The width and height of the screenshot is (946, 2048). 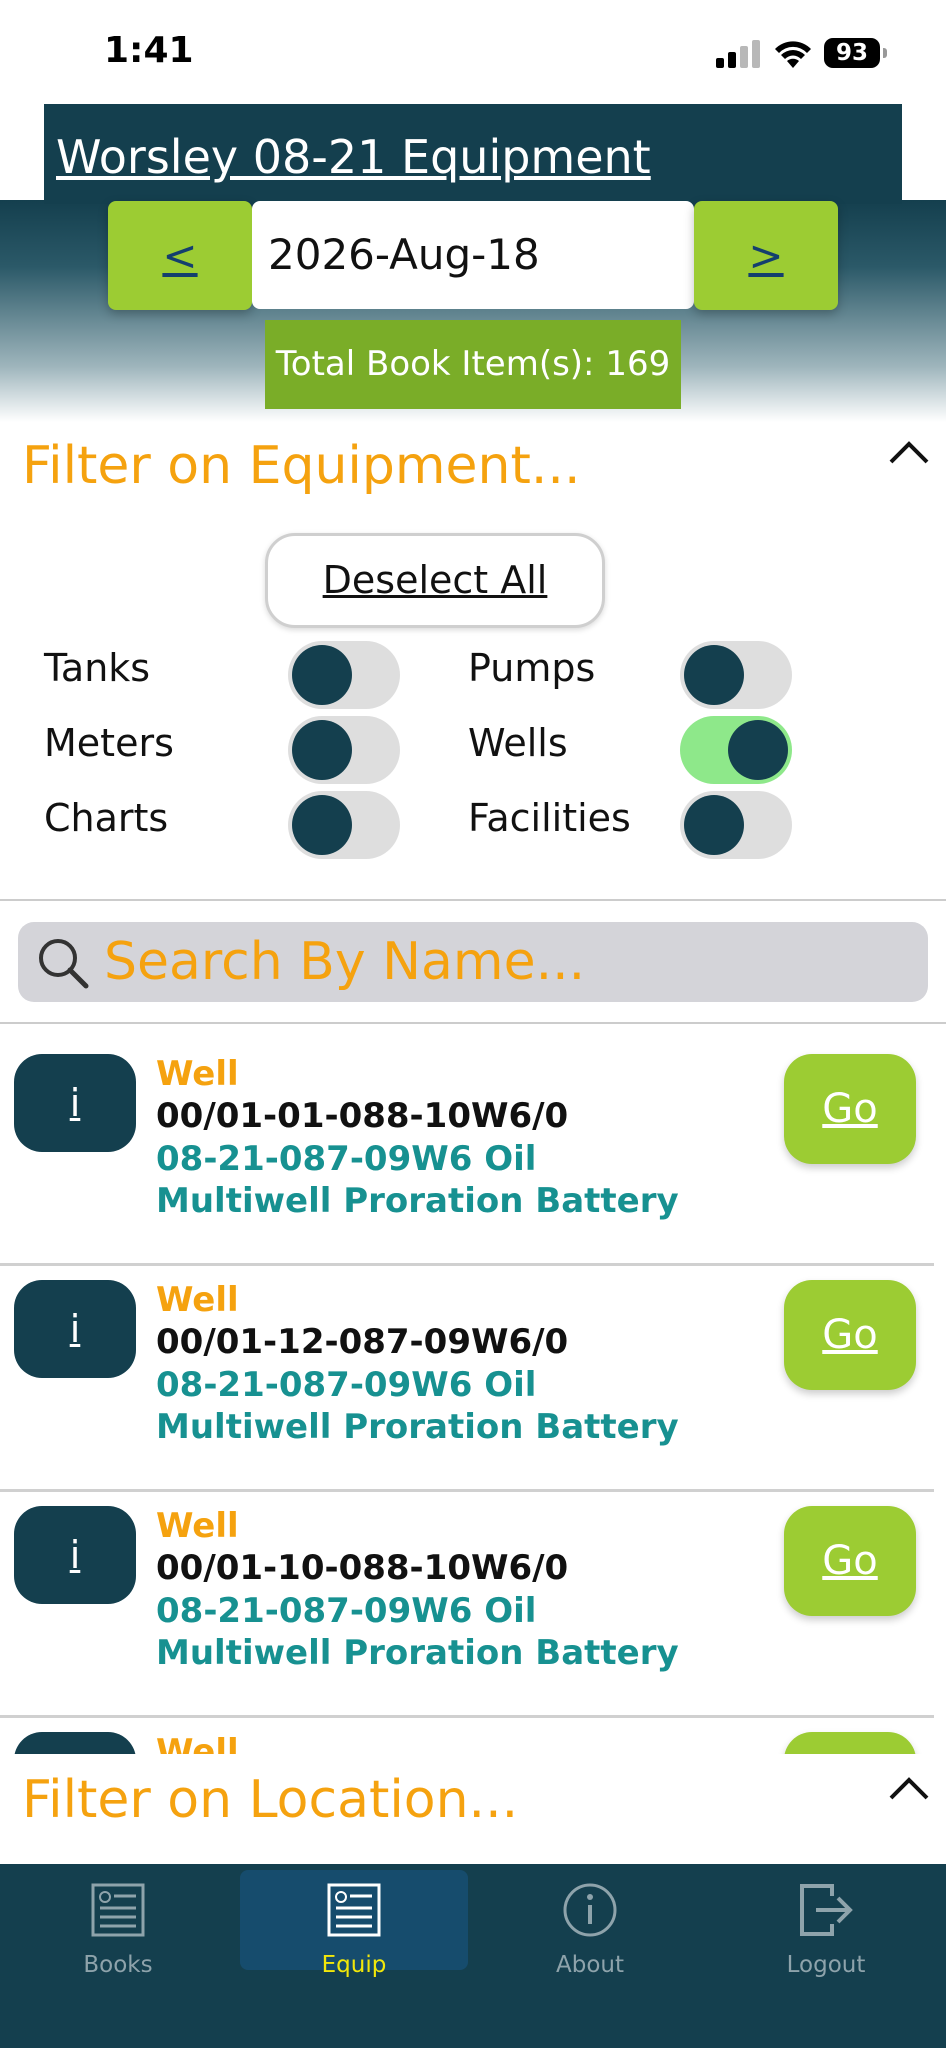 What do you see at coordinates (473, 1956) in the screenshot?
I see `tab-bar: Books Equip About Logout` at bounding box center [473, 1956].